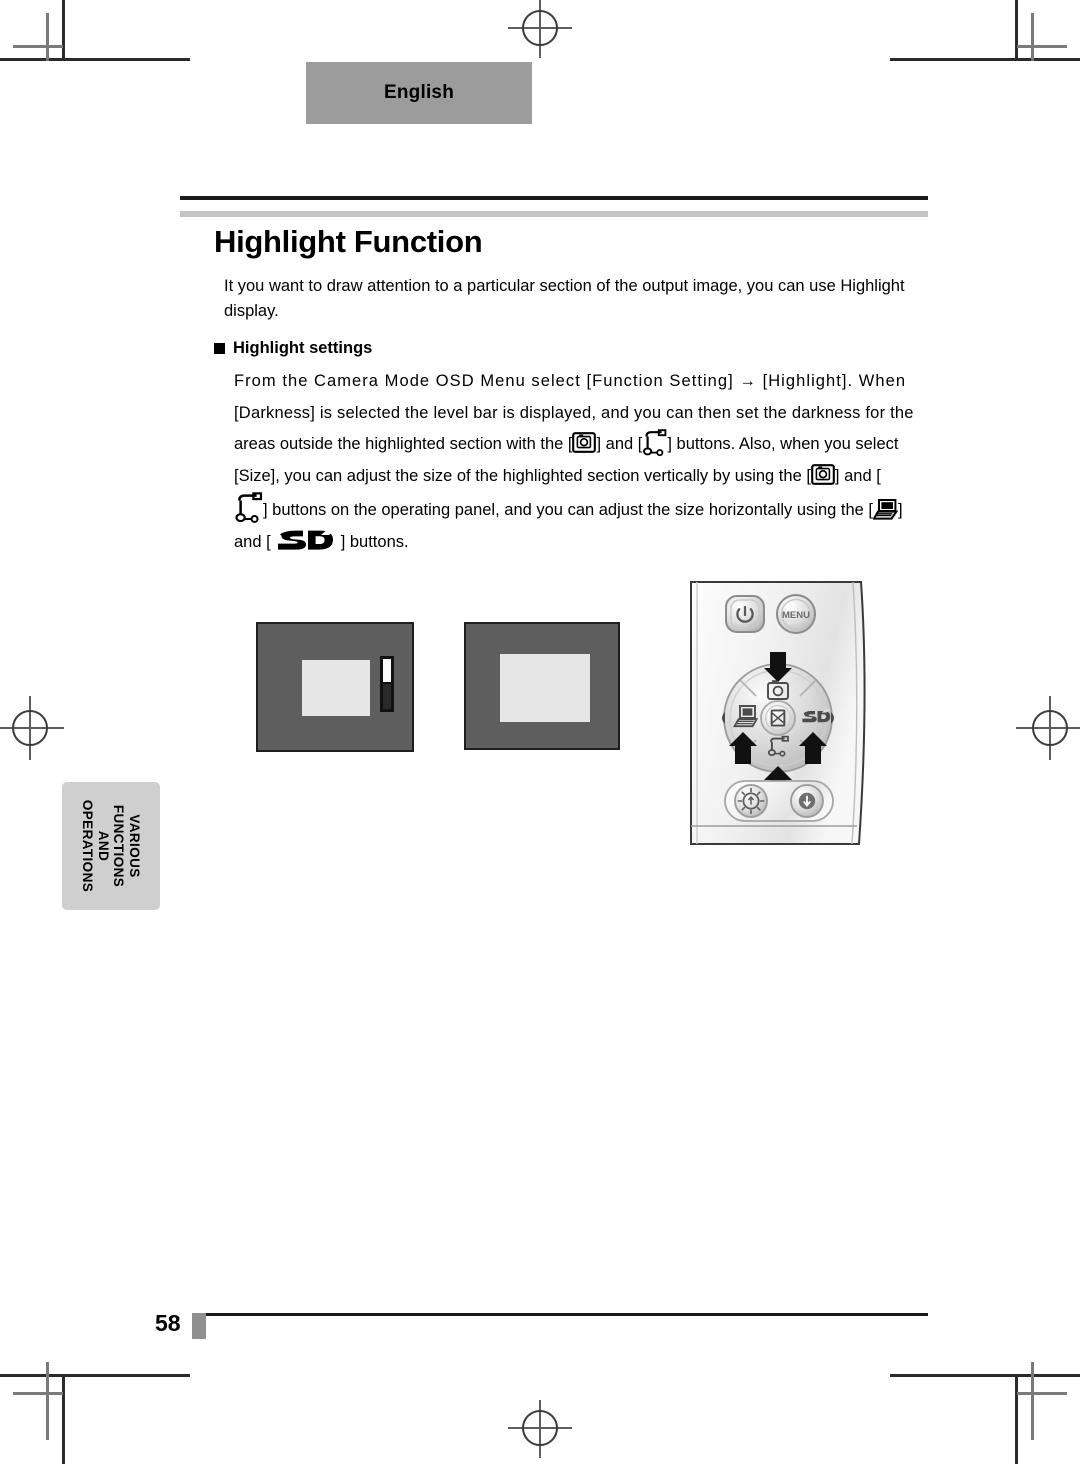  Describe the element at coordinates (985, 60) in the screenshot. I see `crop-mark-top-right` at that location.